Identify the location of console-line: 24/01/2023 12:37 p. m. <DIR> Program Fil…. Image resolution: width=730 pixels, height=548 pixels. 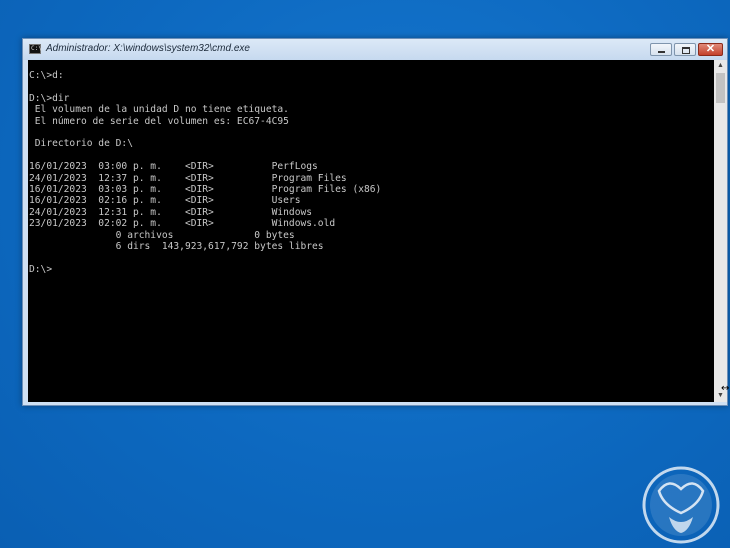
(188, 178).